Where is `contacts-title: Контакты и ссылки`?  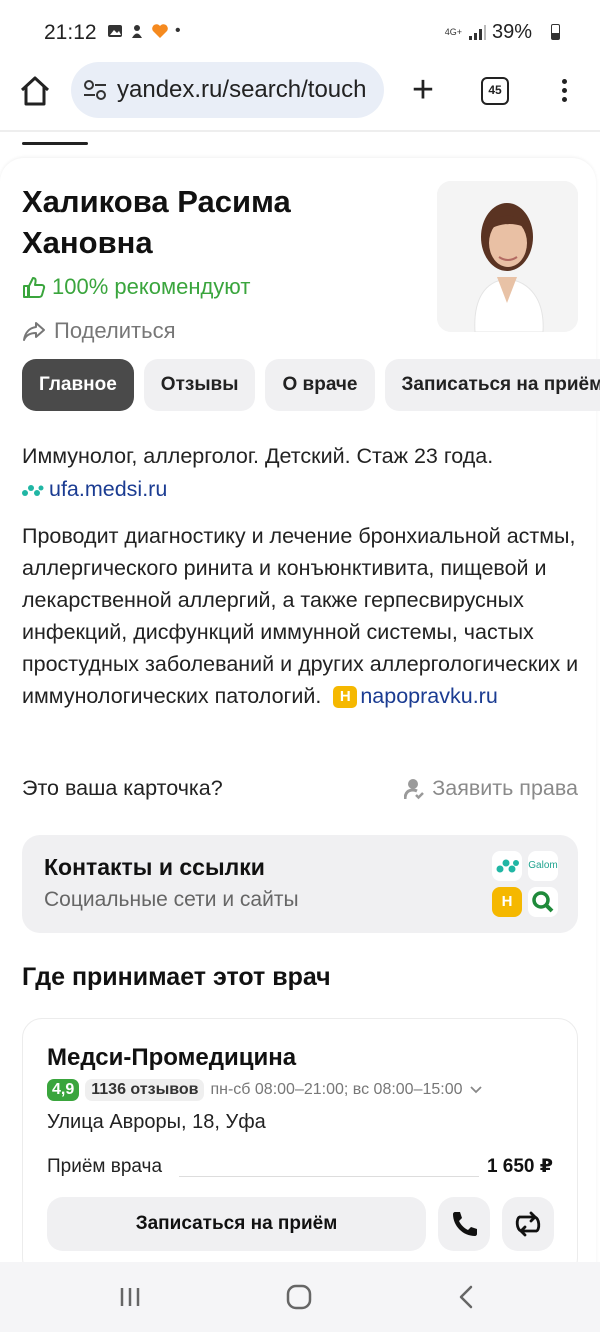 contacts-title: Контакты и ссылки is located at coordinates (154, 867).